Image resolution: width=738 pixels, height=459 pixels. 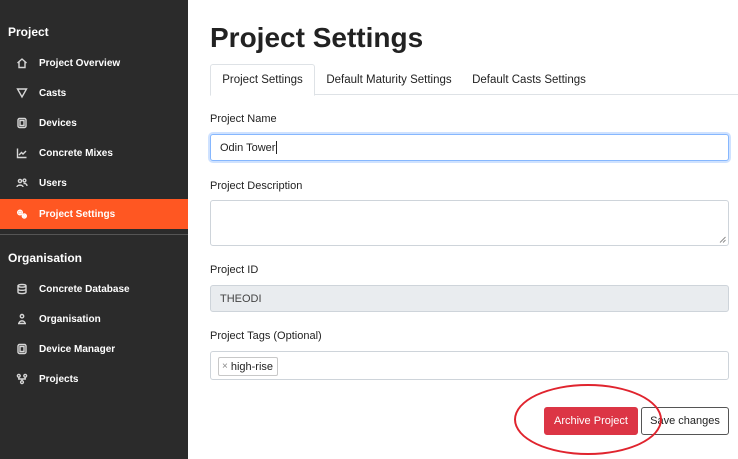 I want to click on sidebar-item-device-manager: Device Manager, so click(x=94, y=349).